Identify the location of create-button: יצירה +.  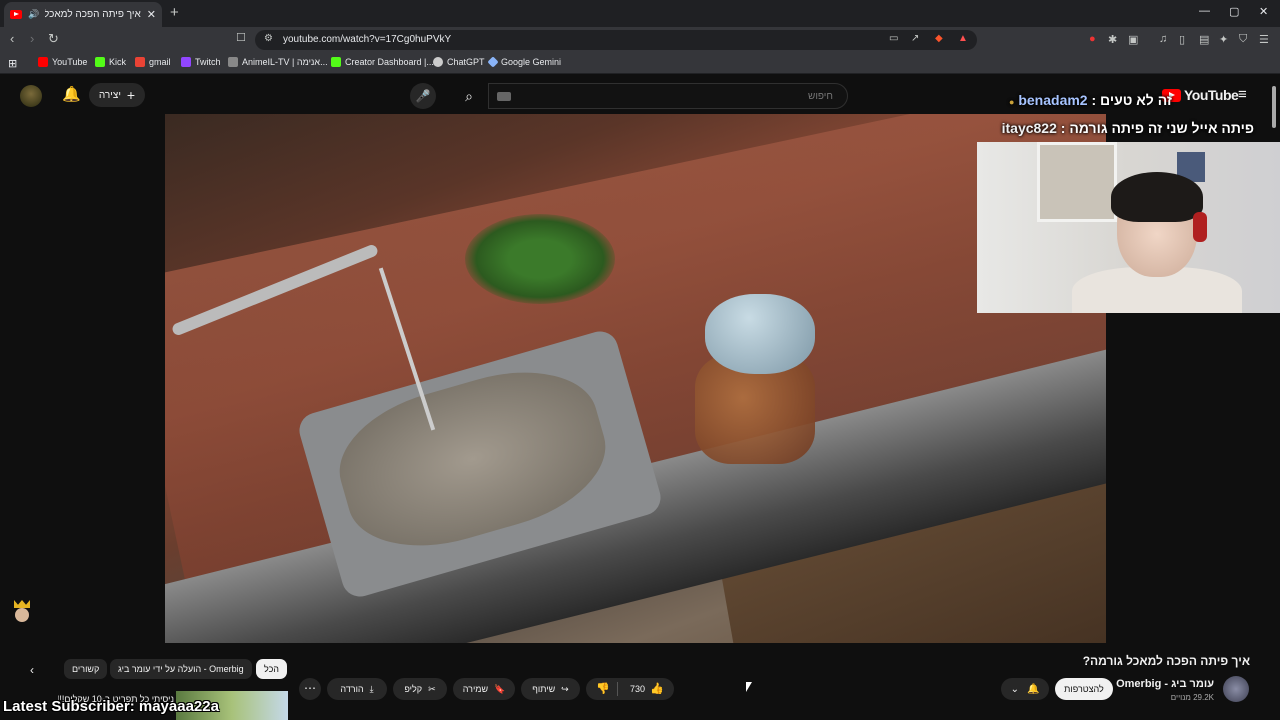
(117, 95).